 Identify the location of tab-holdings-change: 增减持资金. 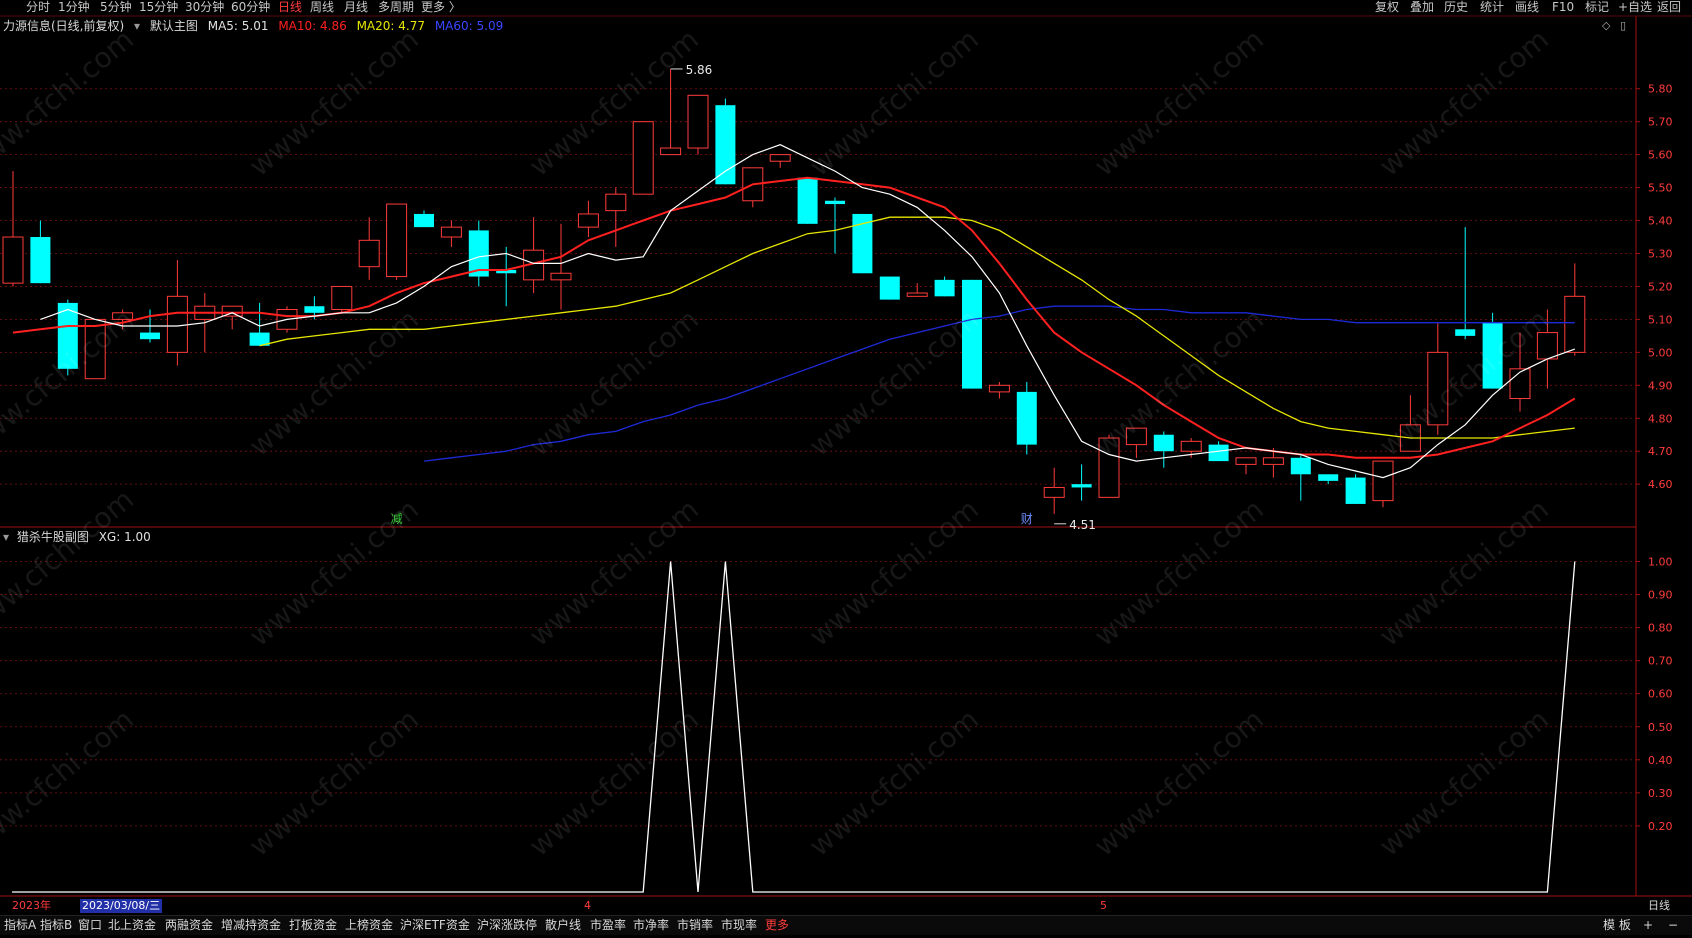
(251, 925).